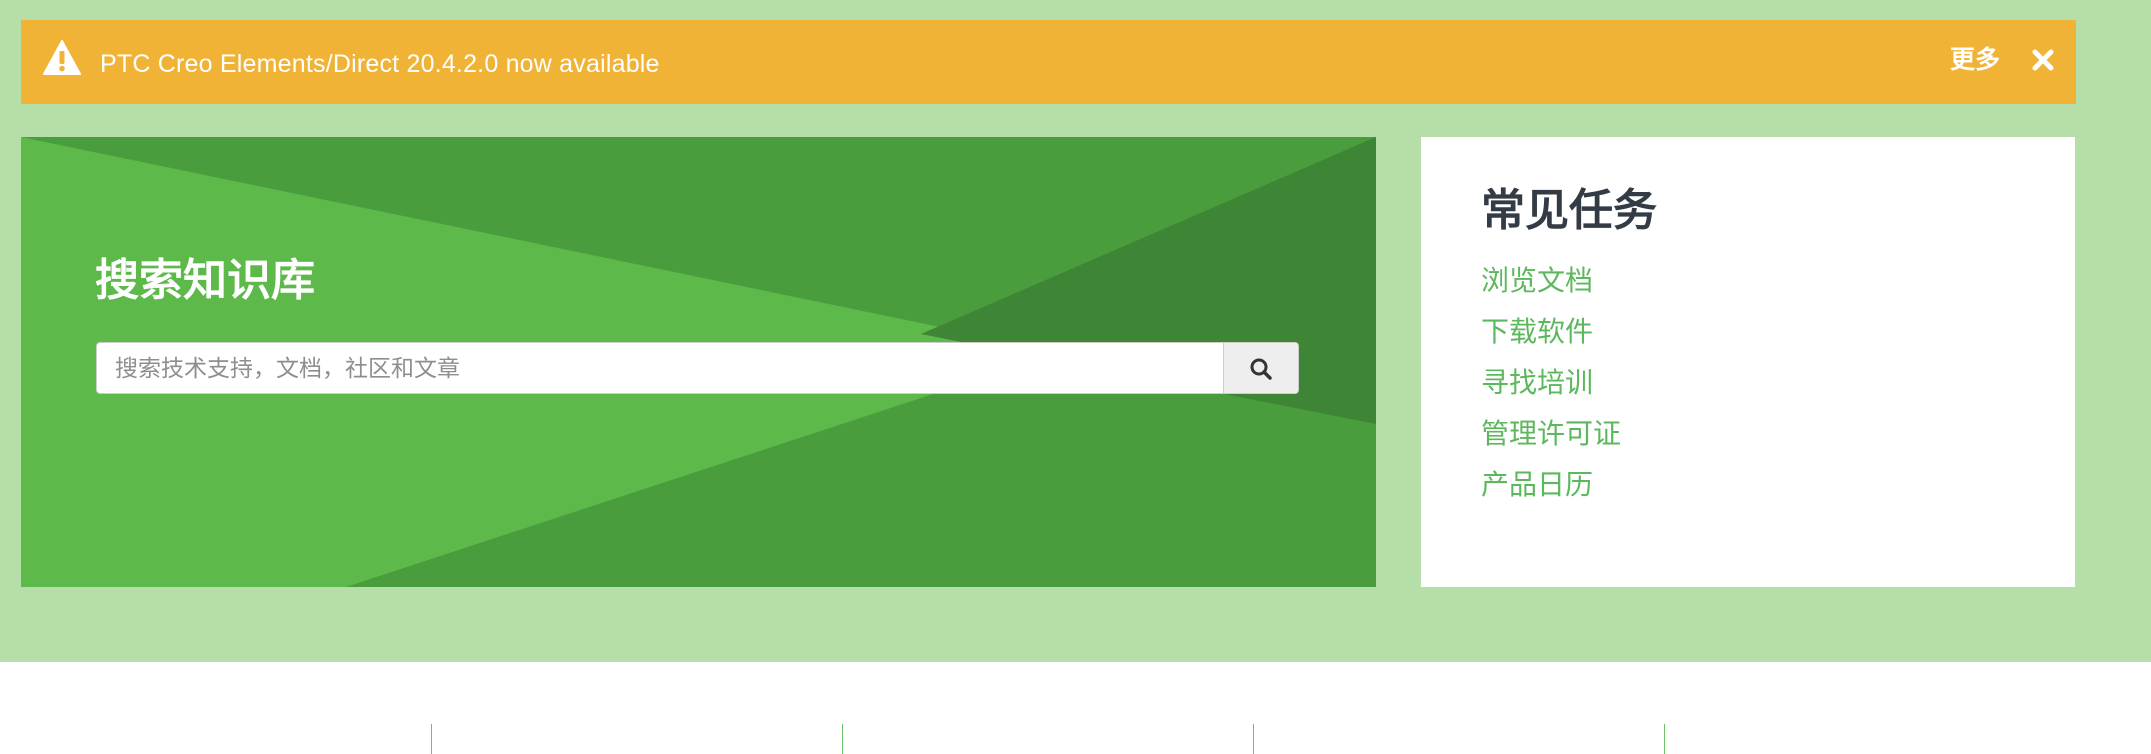 The image size is (2151, 754). I want to click on task-link-find-training: 寻找培训, so click(1551, 390).